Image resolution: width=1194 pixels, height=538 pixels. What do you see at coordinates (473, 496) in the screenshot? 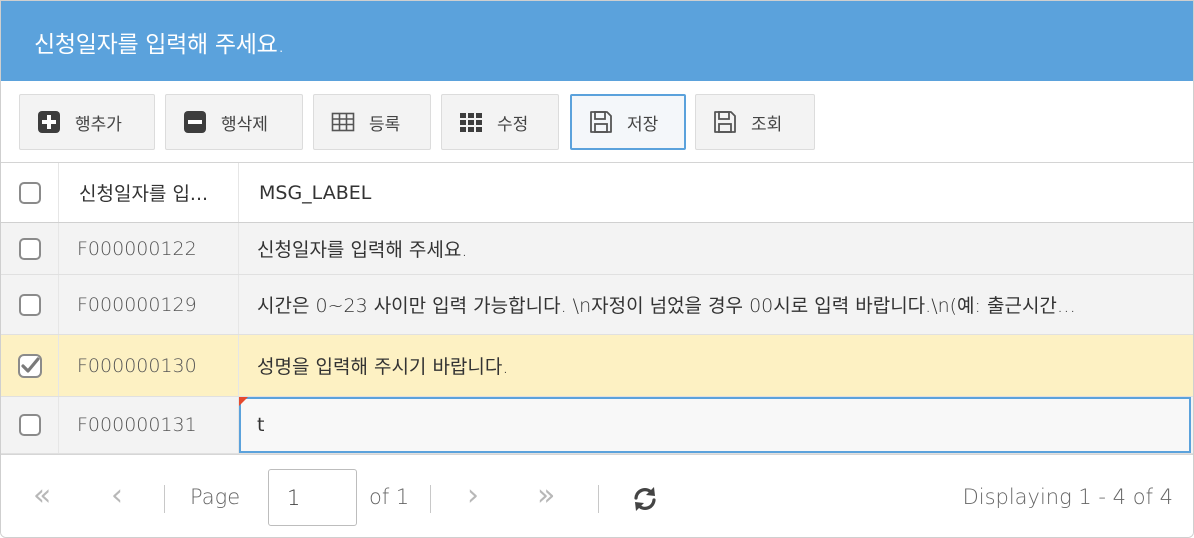
I see `next-page-icon: ›` at bounding box center [473, 496].